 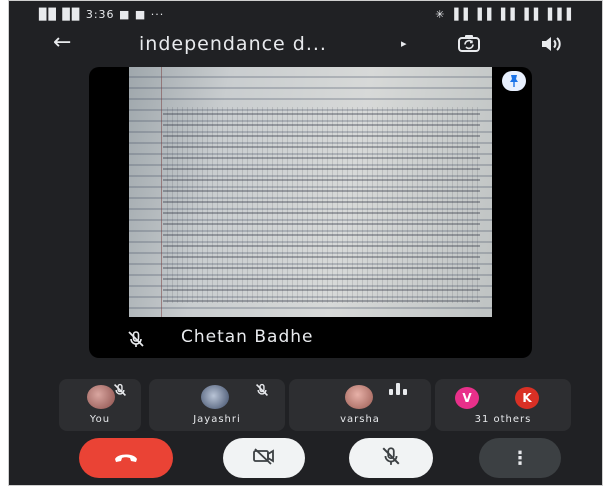 I want to click on end-call-button, so click(x=126, y=458).